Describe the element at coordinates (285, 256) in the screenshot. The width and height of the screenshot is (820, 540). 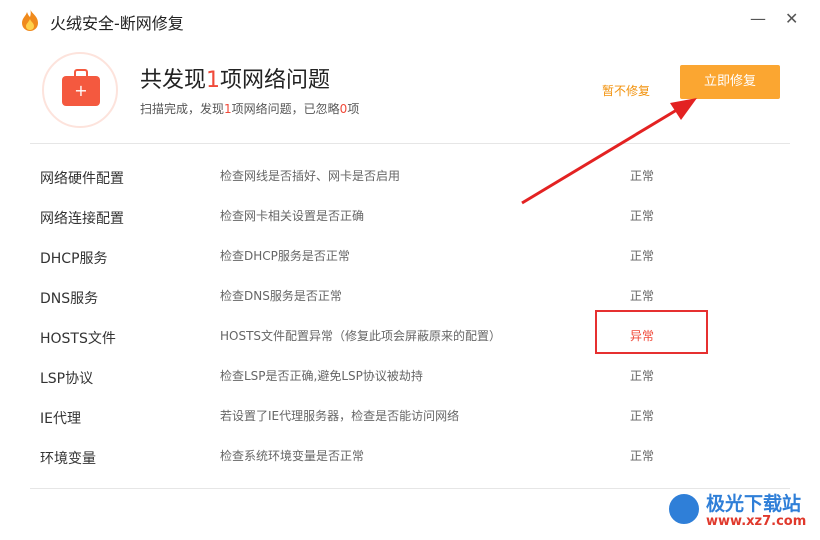
I see `check-item-desc: 检查DHCP服务是否正常` at that location.